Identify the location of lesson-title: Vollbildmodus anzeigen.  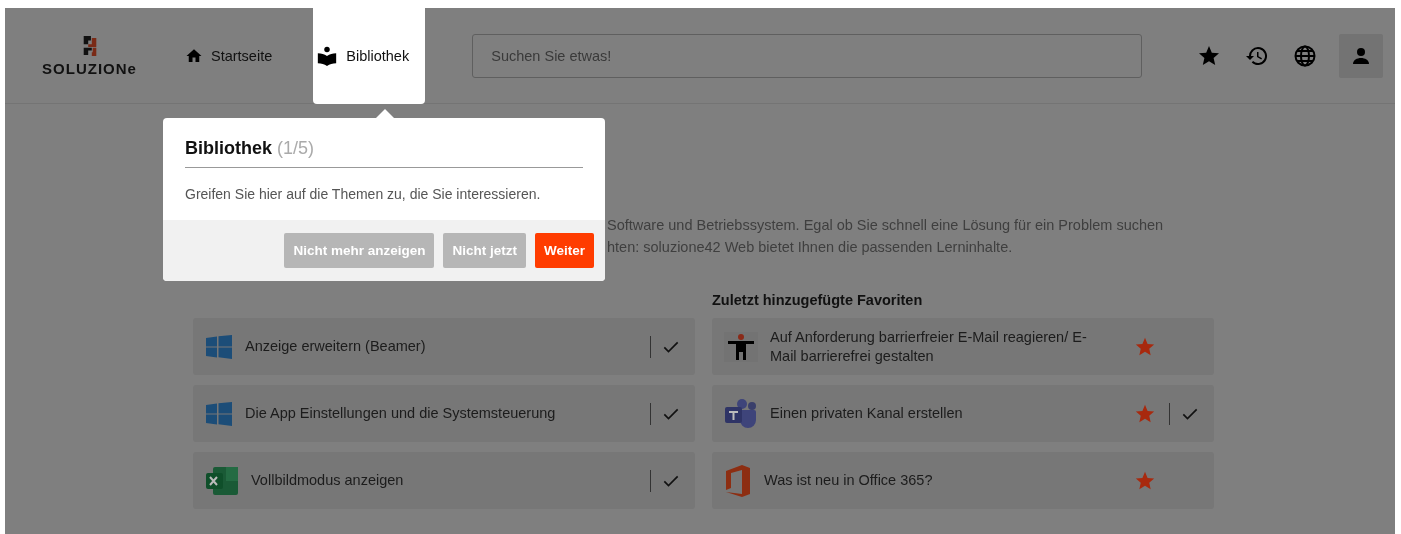
(328, 480).